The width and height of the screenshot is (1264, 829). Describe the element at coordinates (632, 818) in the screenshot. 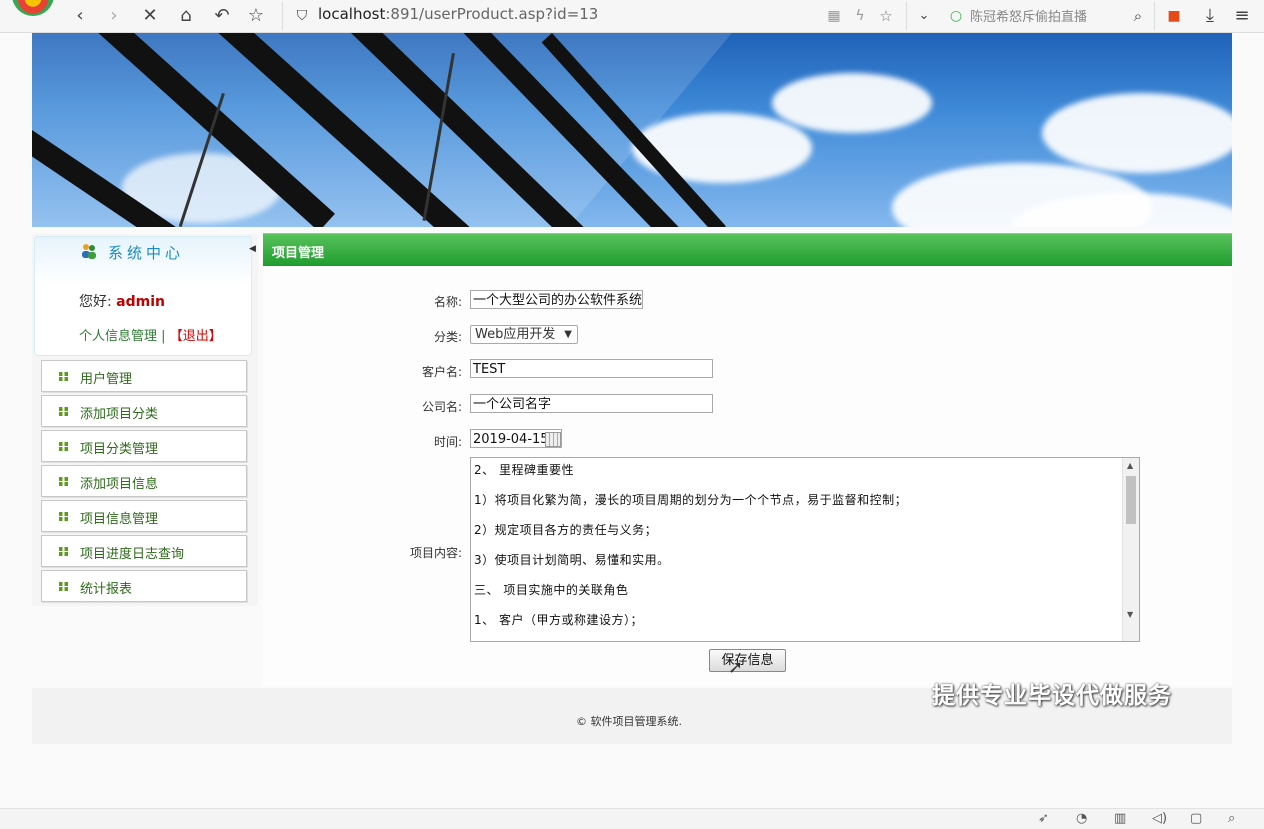

I see `browser-statusbar: ➶ ◔ ▥ ◁) ▢ ⌕` at that location.